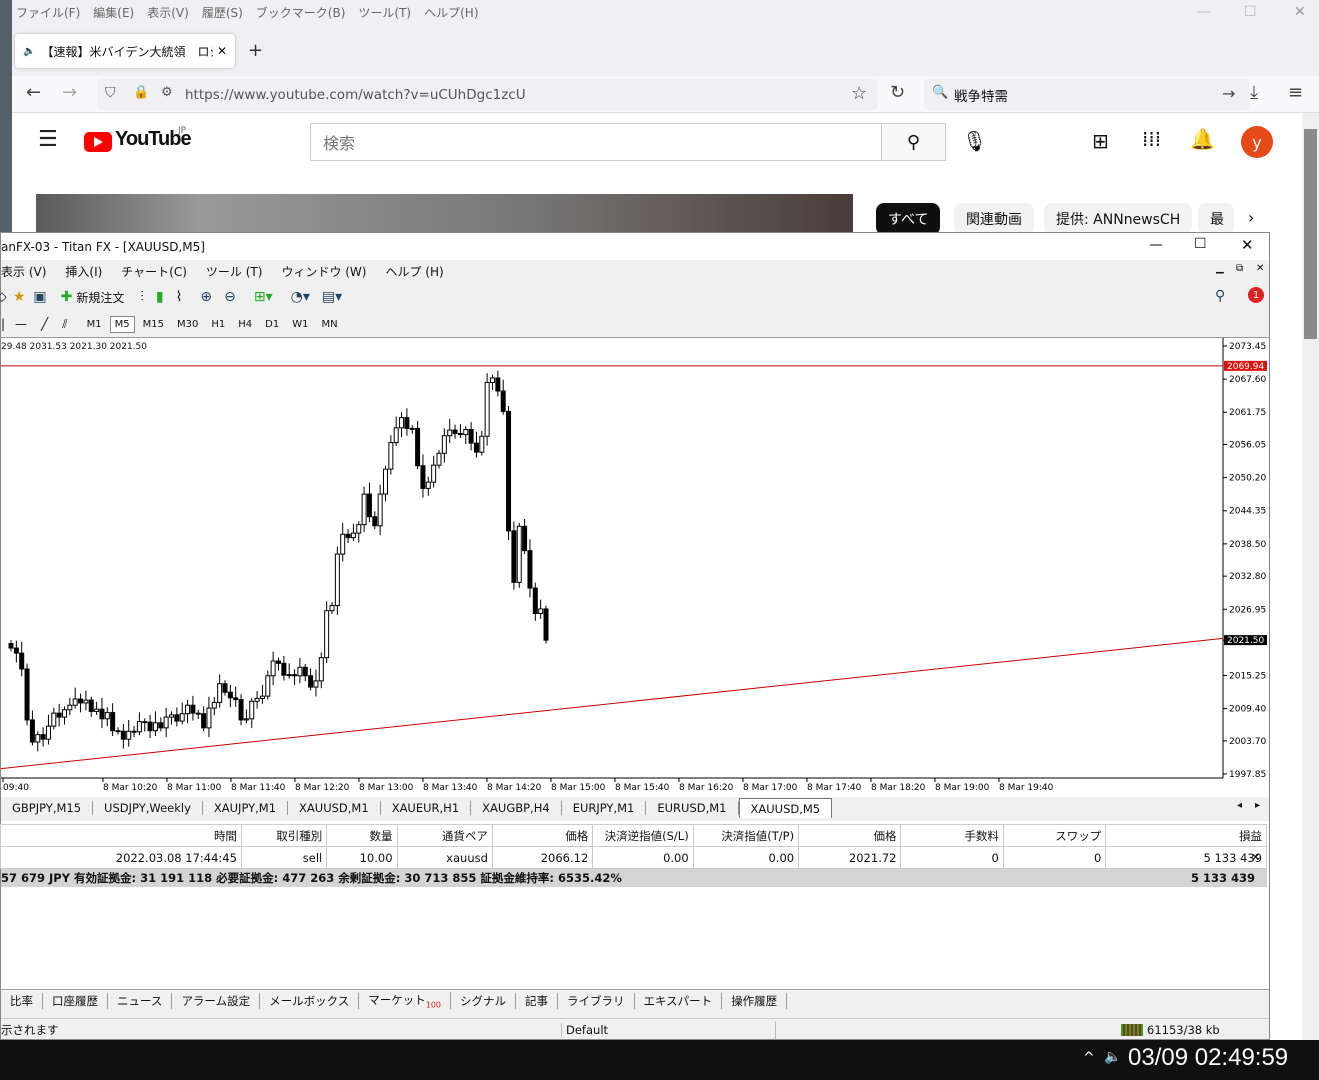 The width and height of the screenshot is (1319, 1080). Describe the element at coordinates (323, 271) in the screenshot. I see `mt4-menu-window: ウィンドウ (W)` at that location.